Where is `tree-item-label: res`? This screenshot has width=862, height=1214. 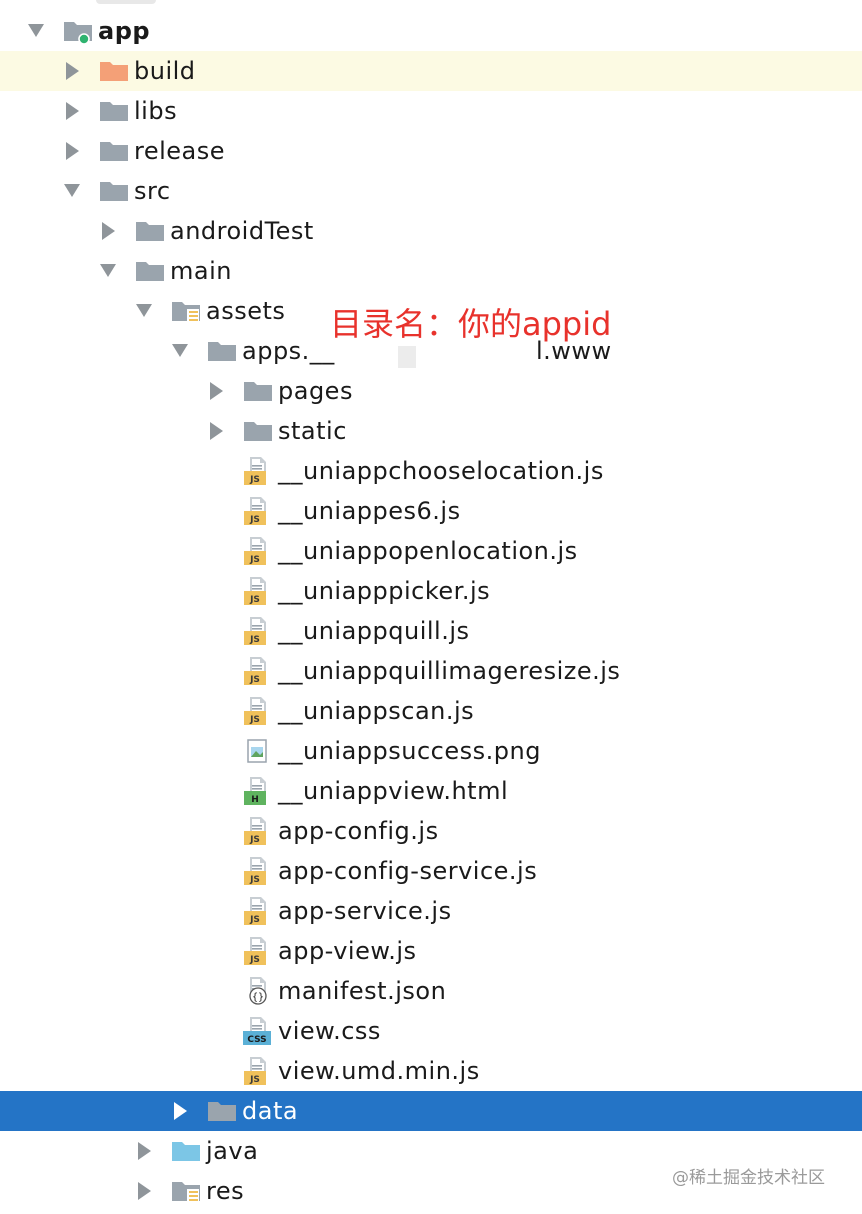
tree-item-label: res is located at coordinates (225, 1191).